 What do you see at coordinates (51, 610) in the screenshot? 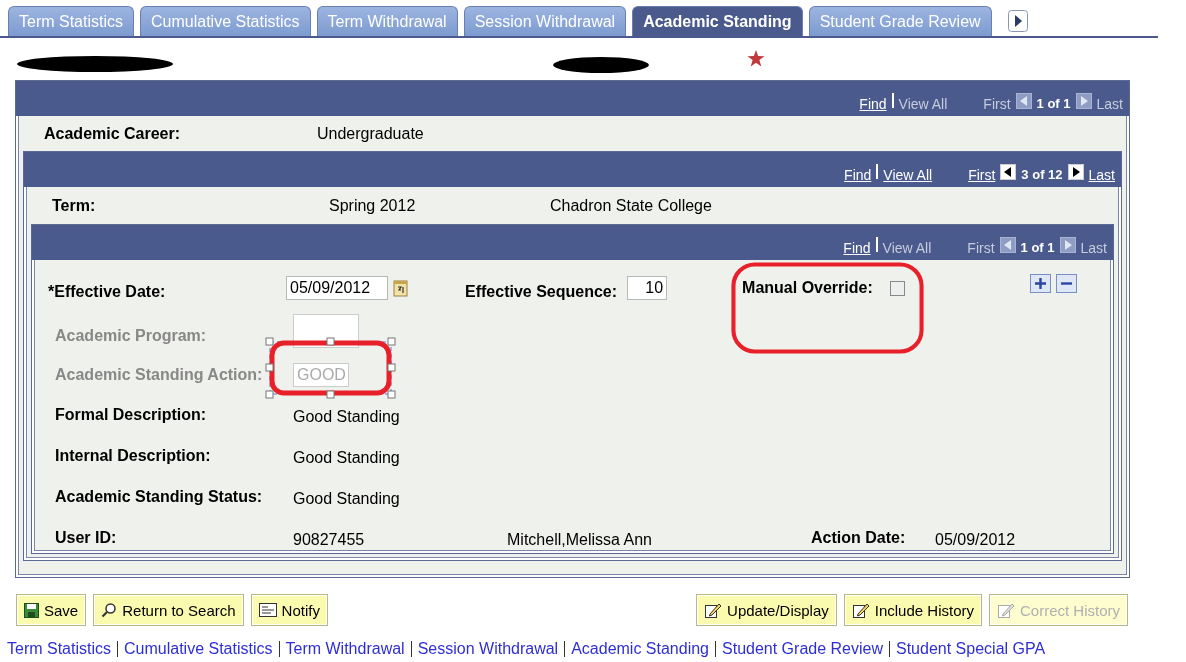
I see `toolbar-button: Save` at bounding box center [51, 610].